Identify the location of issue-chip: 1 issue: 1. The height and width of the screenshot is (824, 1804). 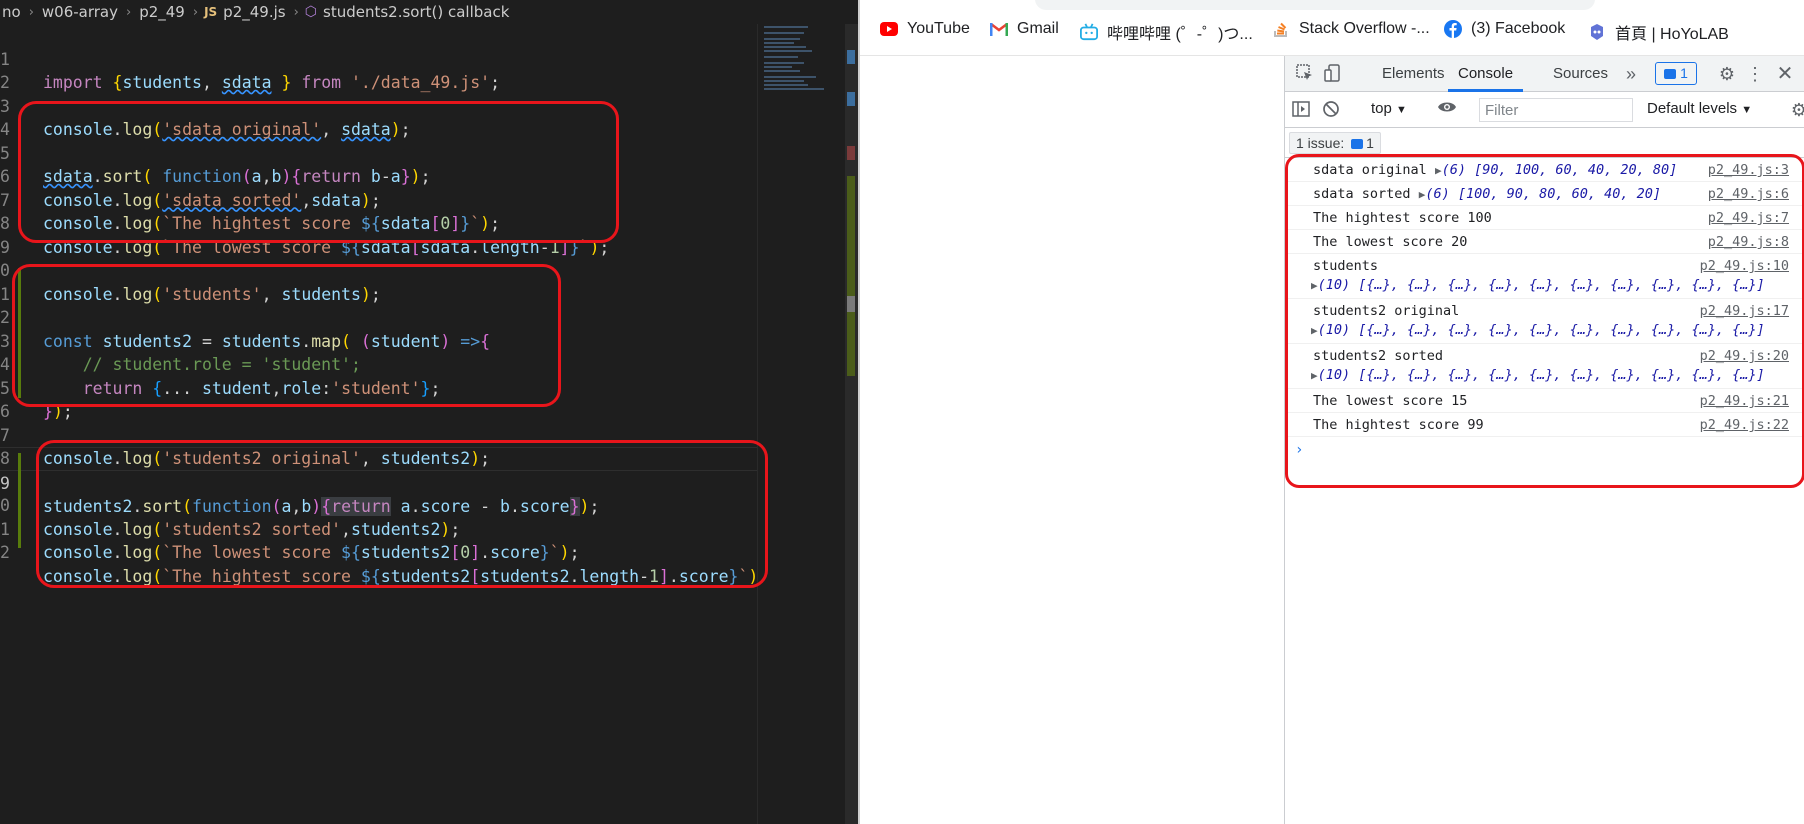
(1335, 143).